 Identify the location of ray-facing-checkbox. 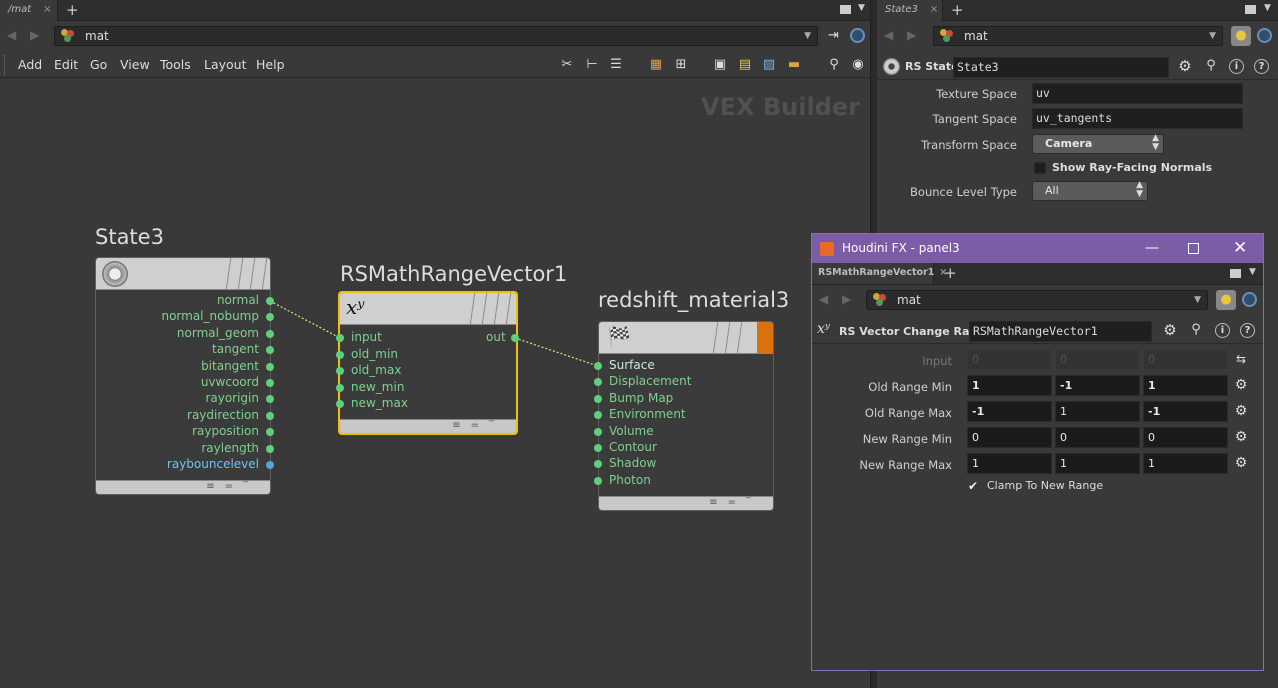
(1040, 168).